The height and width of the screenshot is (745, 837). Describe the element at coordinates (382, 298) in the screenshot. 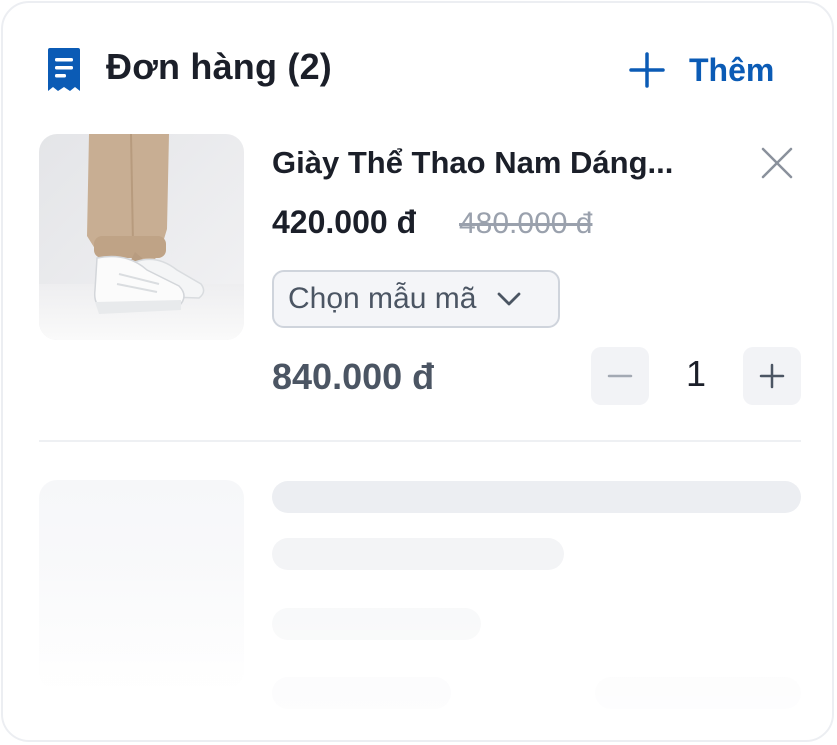

I see `variant-select-value: Chọn mẫu mã` at that location.